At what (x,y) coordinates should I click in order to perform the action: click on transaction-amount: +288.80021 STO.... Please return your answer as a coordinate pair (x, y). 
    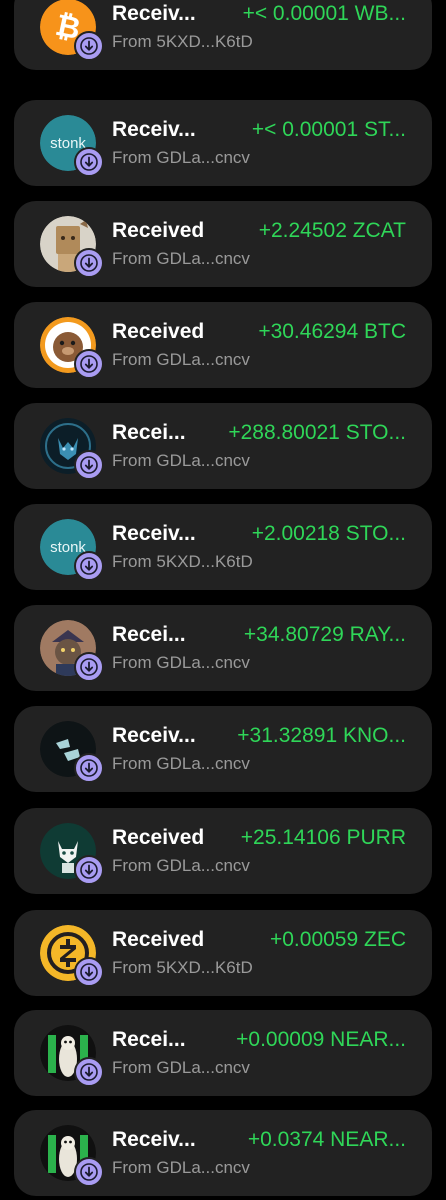
    Looking at the image, I should click on (317, 432).